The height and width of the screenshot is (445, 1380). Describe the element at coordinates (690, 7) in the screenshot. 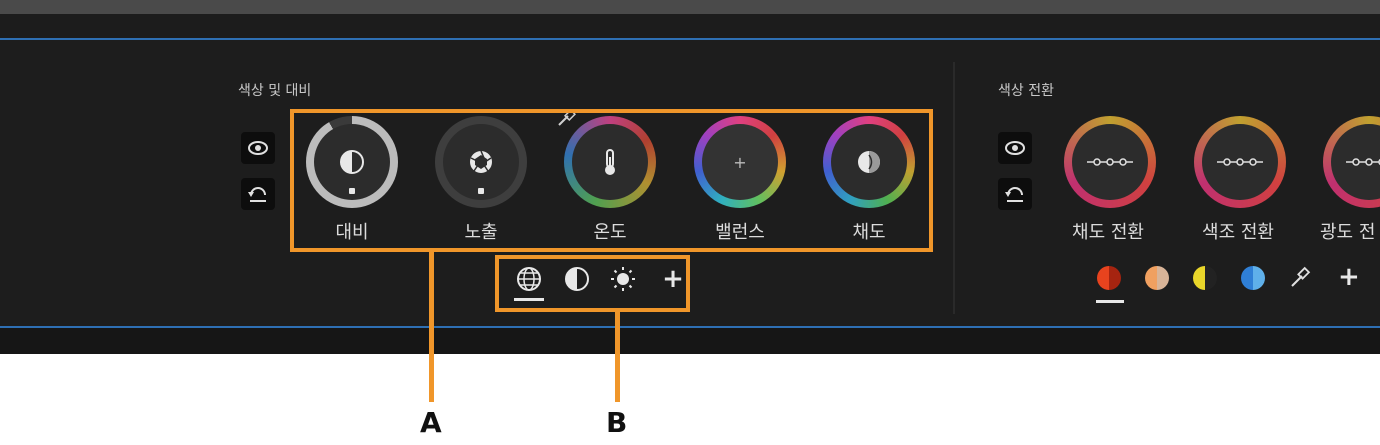

I see `top-bar` at that location.